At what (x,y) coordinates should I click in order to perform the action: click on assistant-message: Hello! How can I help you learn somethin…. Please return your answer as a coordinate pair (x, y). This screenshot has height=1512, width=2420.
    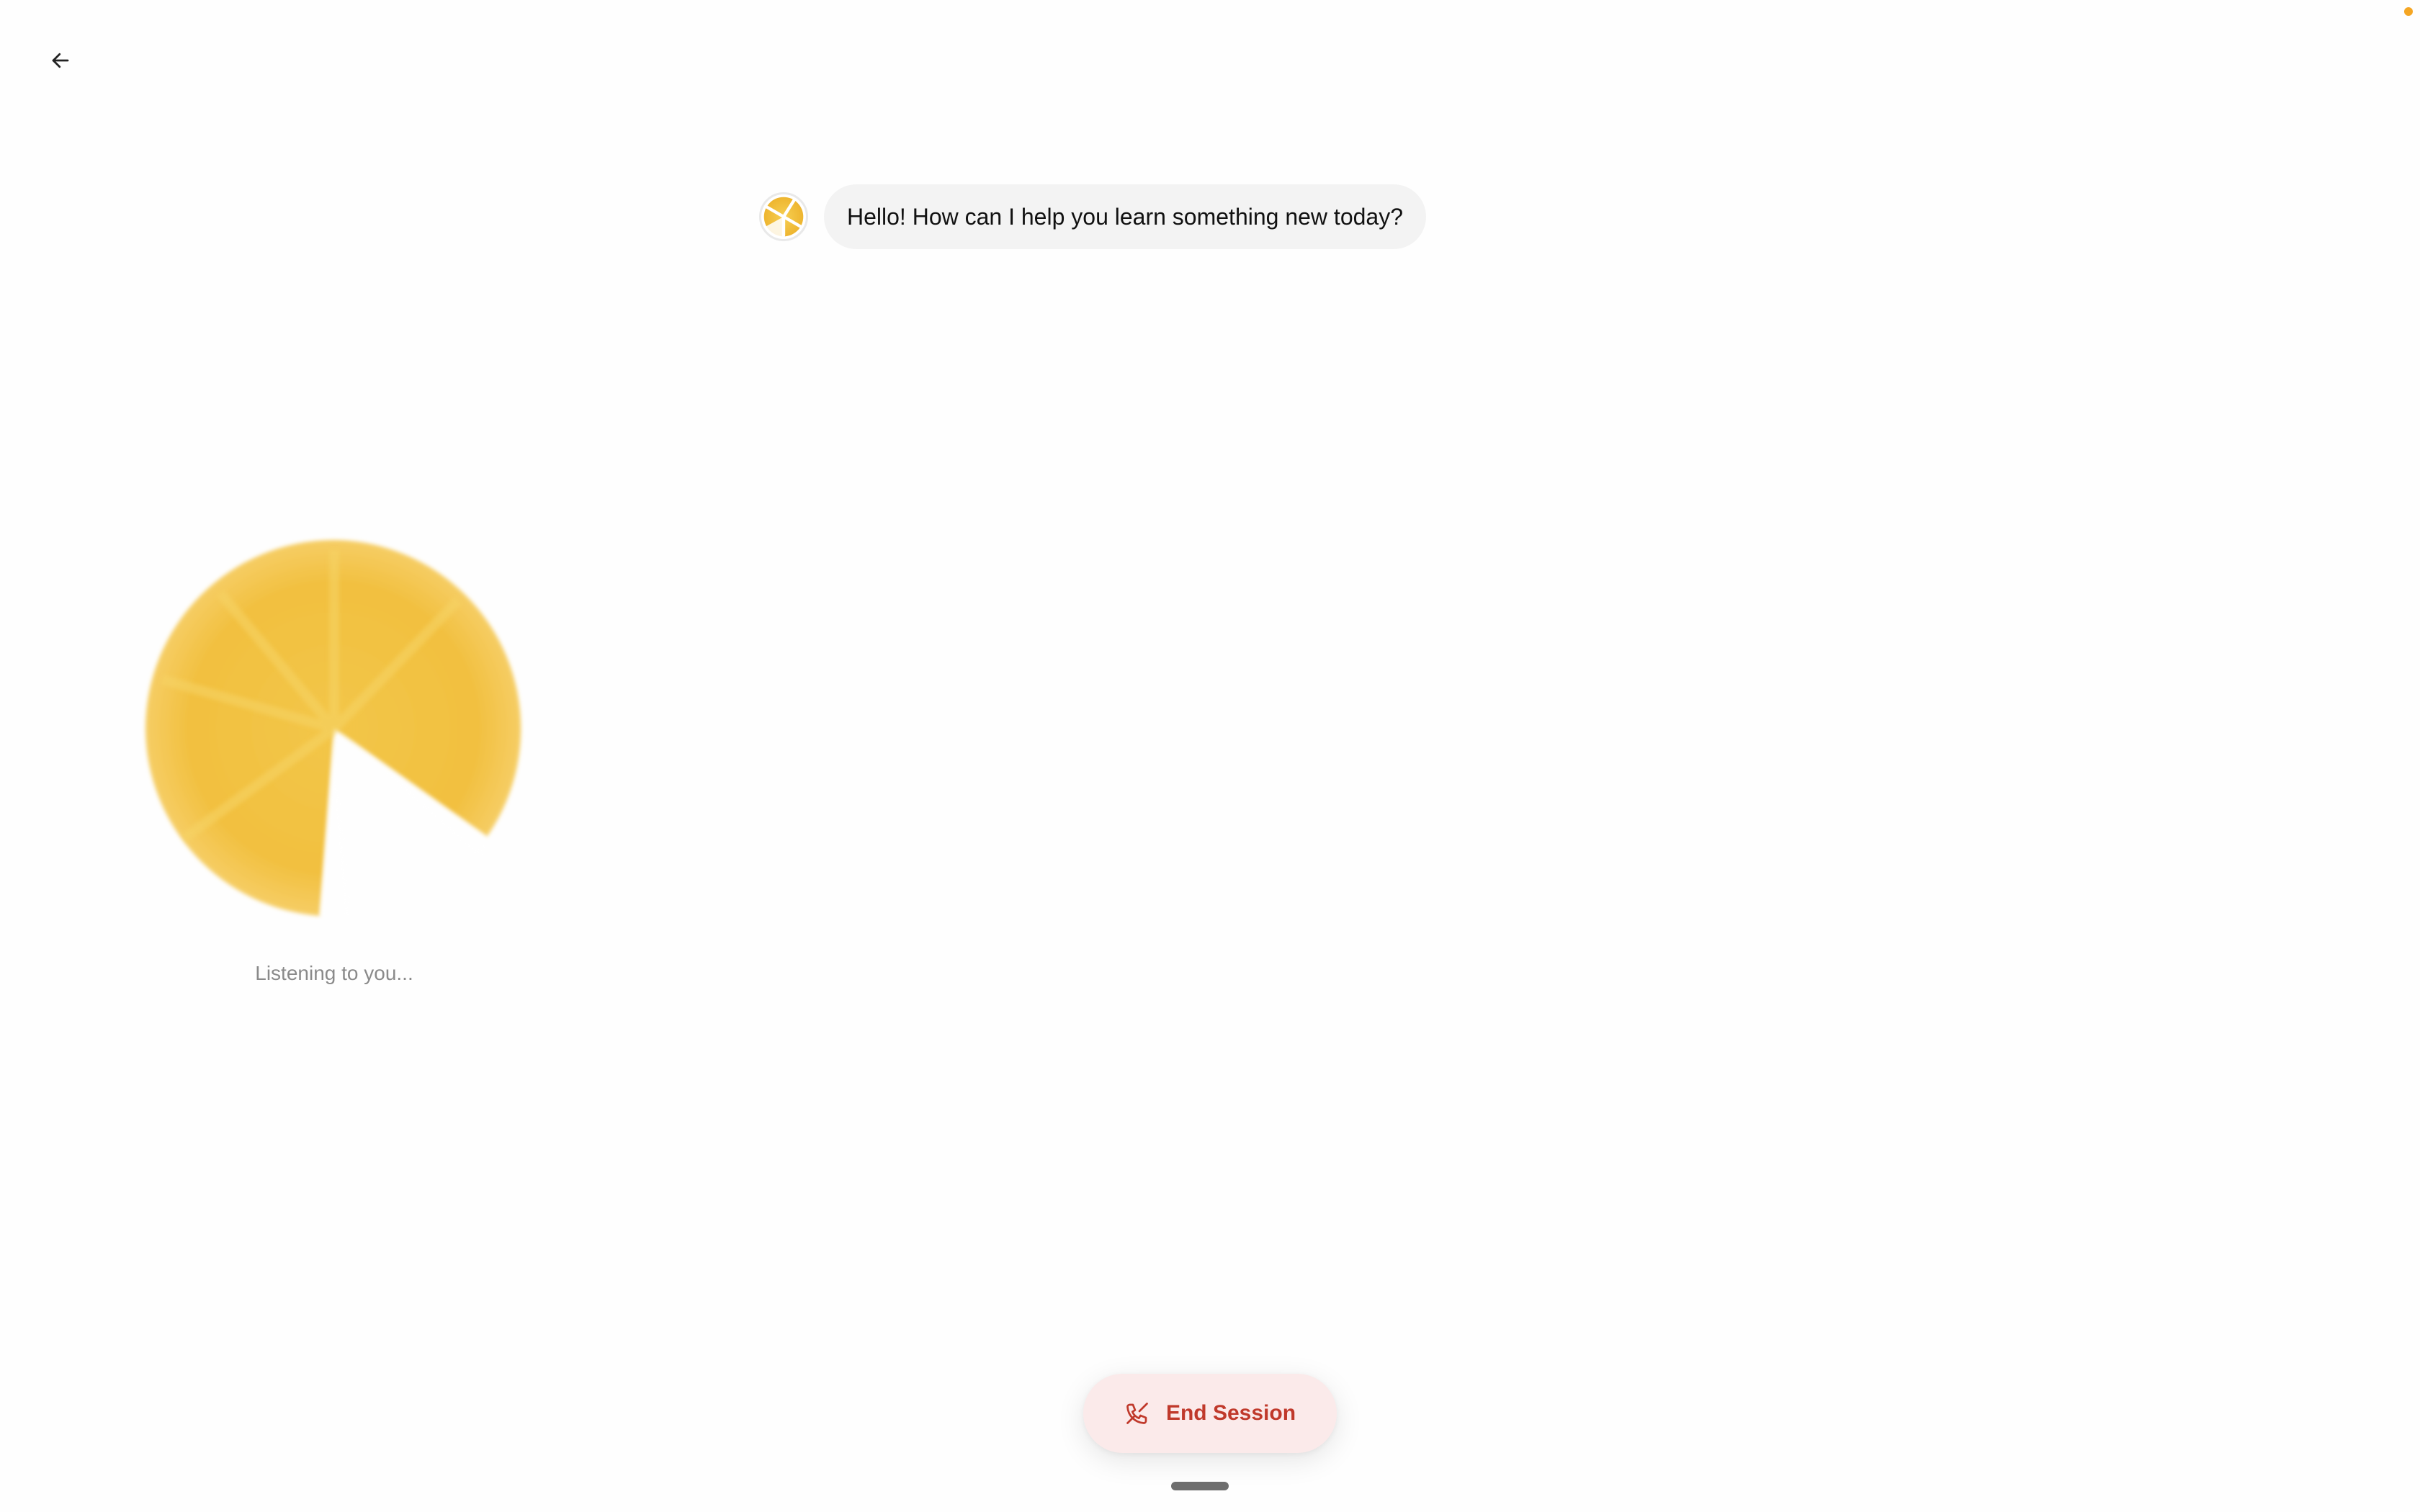
    Looking at the image, I should click on (1092, 217).